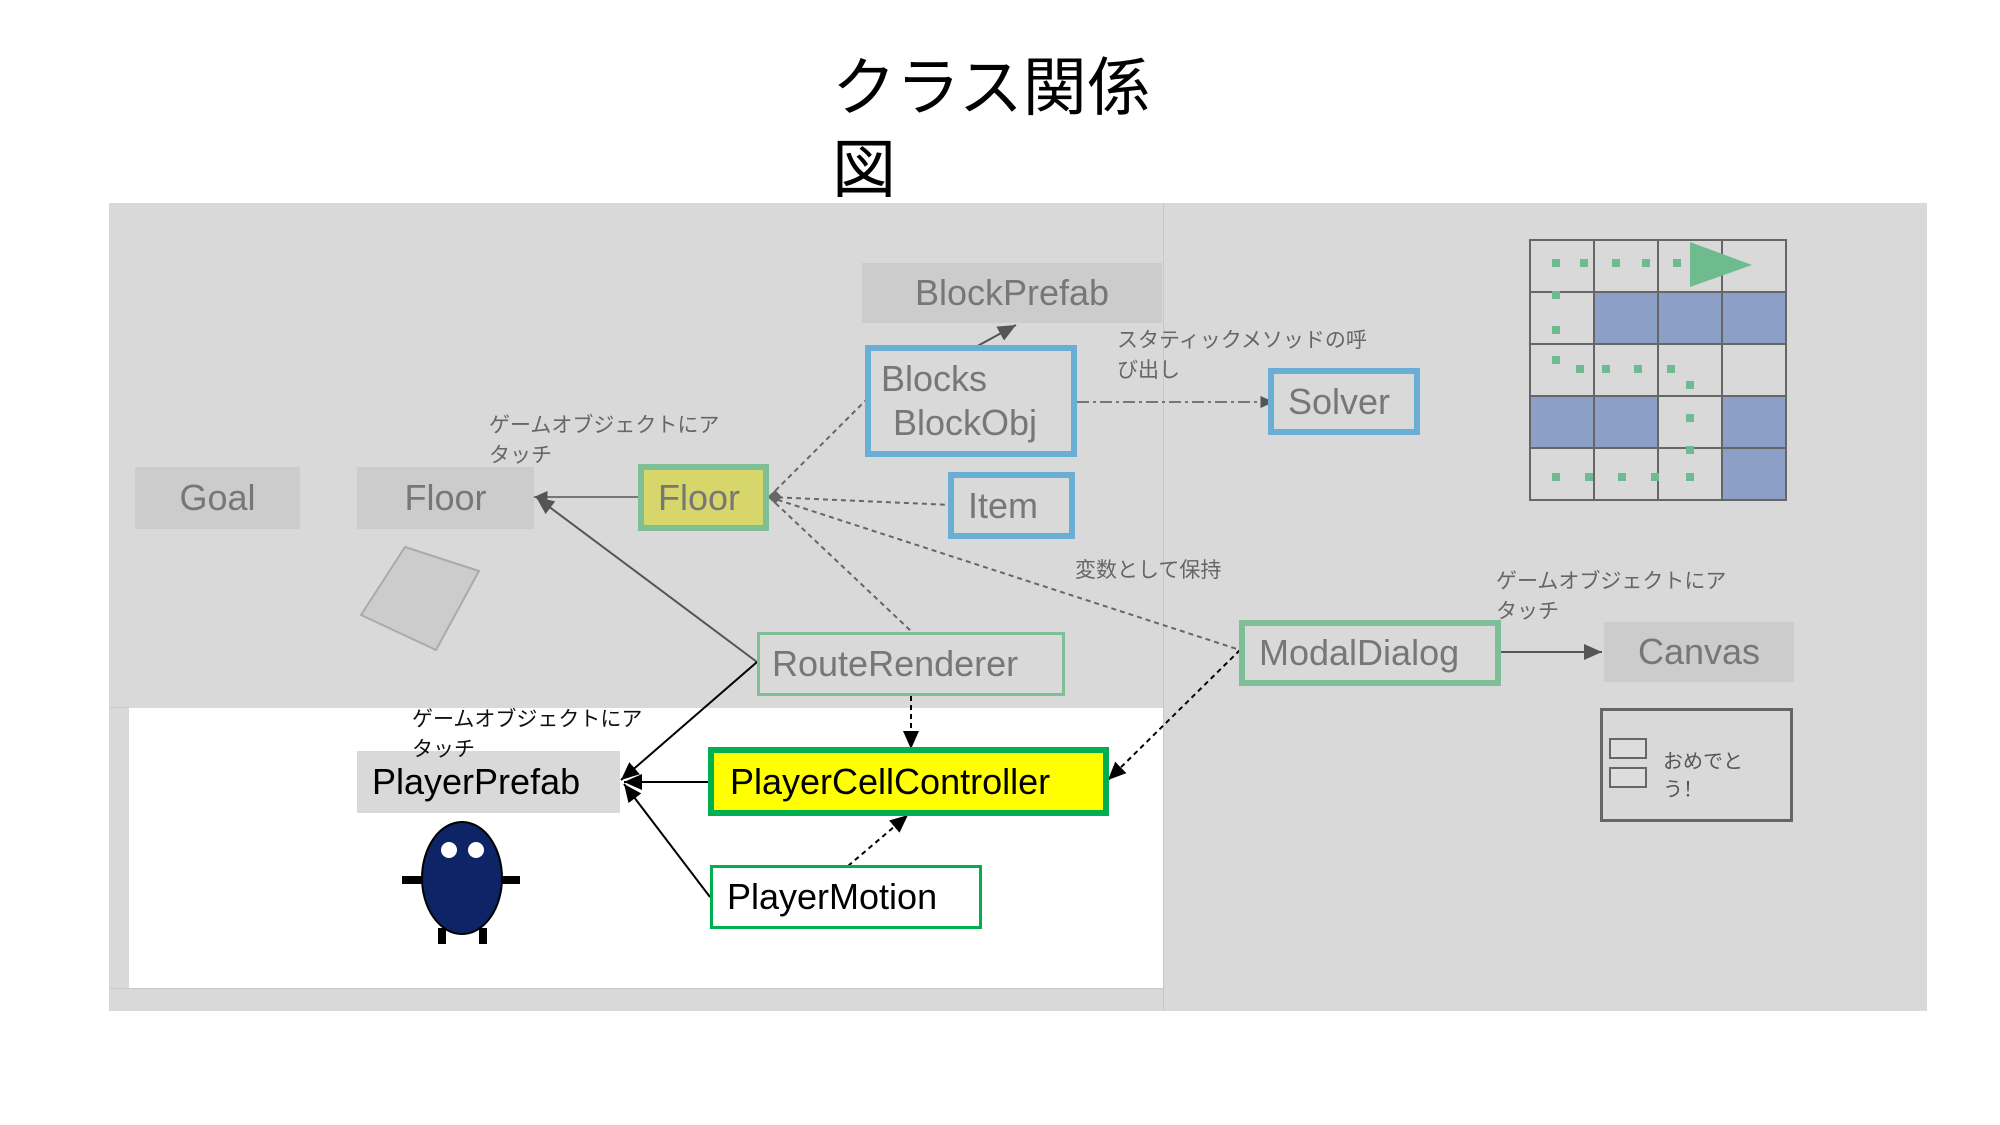 This screenshot has width=2000, height=1125. Describe the element at coordinates (1703, 775) in the screenshot. I see `dialog-preview-message: おめでとう！` at that location.